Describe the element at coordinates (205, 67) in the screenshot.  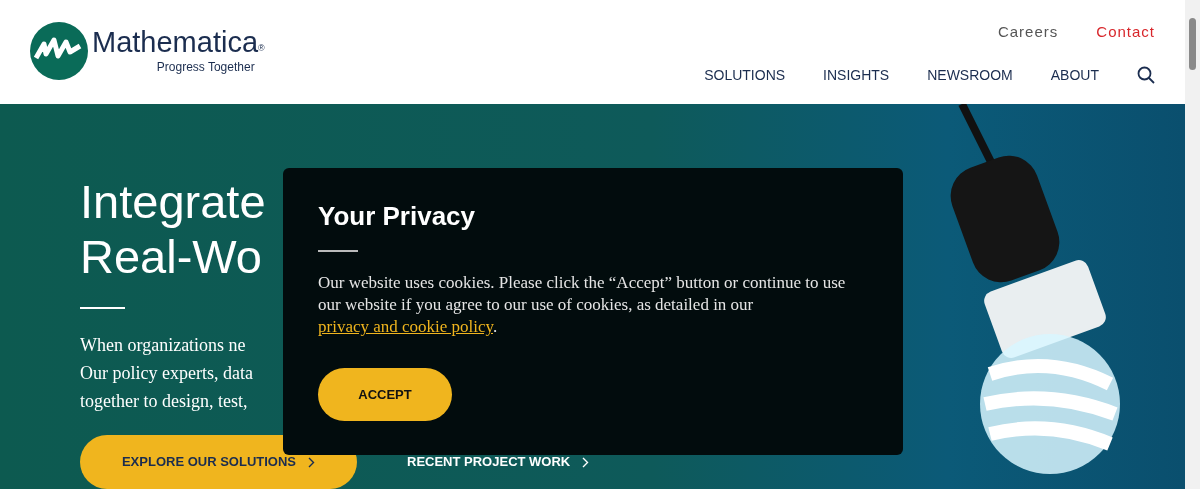
I see `logo-tagline: Progress Together` at that location.